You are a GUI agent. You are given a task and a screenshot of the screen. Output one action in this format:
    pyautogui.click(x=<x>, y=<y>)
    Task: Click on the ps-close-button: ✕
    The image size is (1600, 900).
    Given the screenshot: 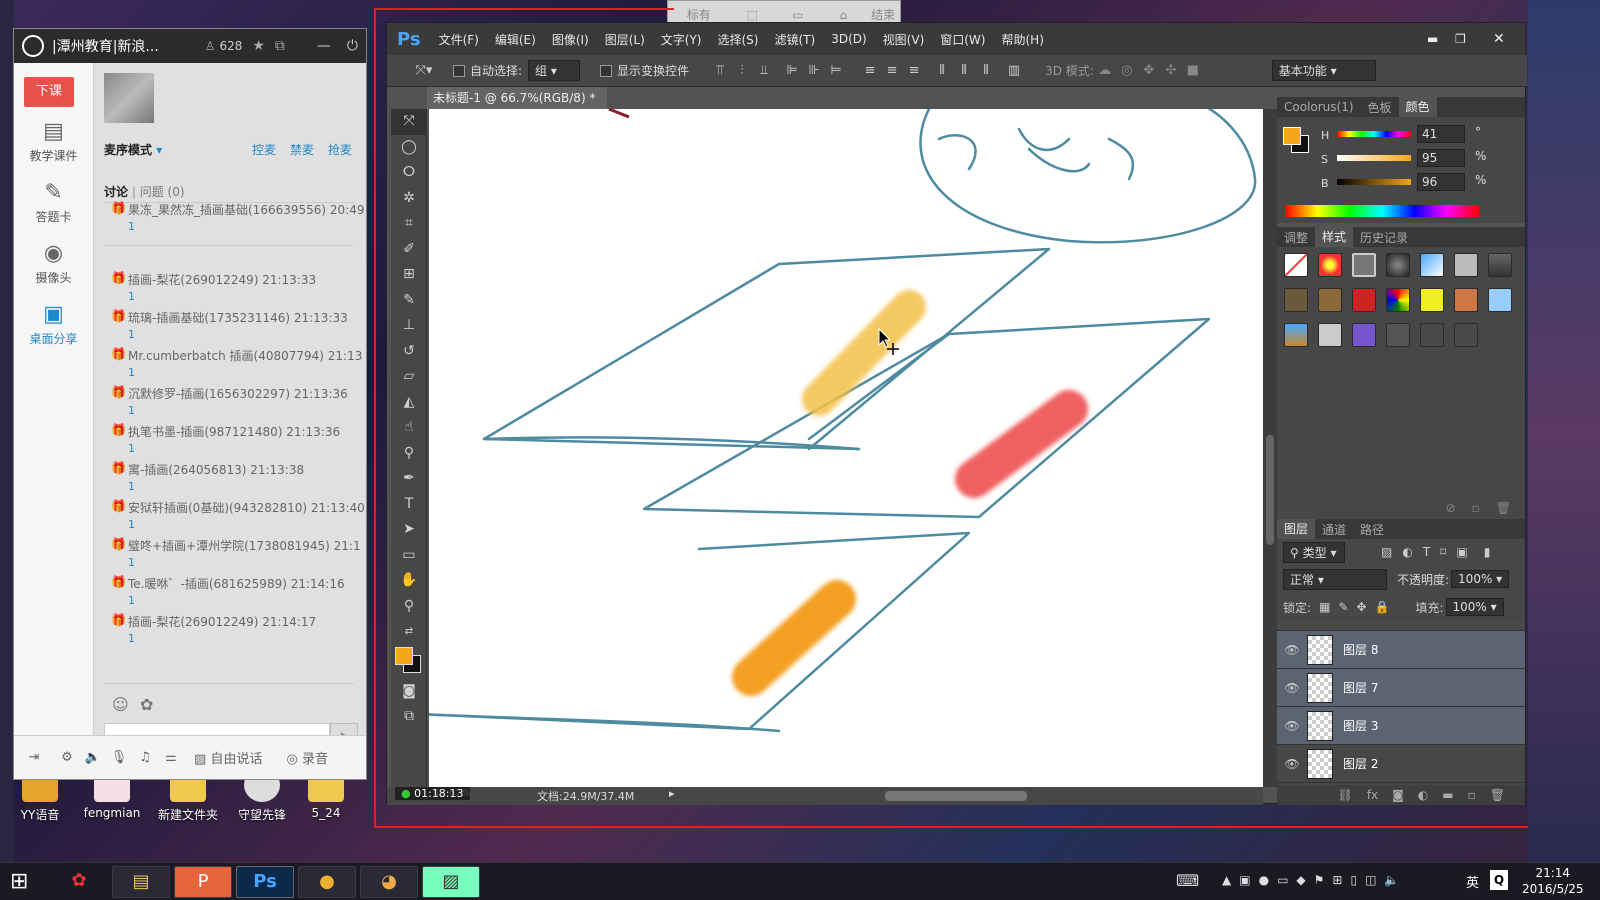 What is the action you would take?
    pyautogui.click(x=1499, y=39)
    